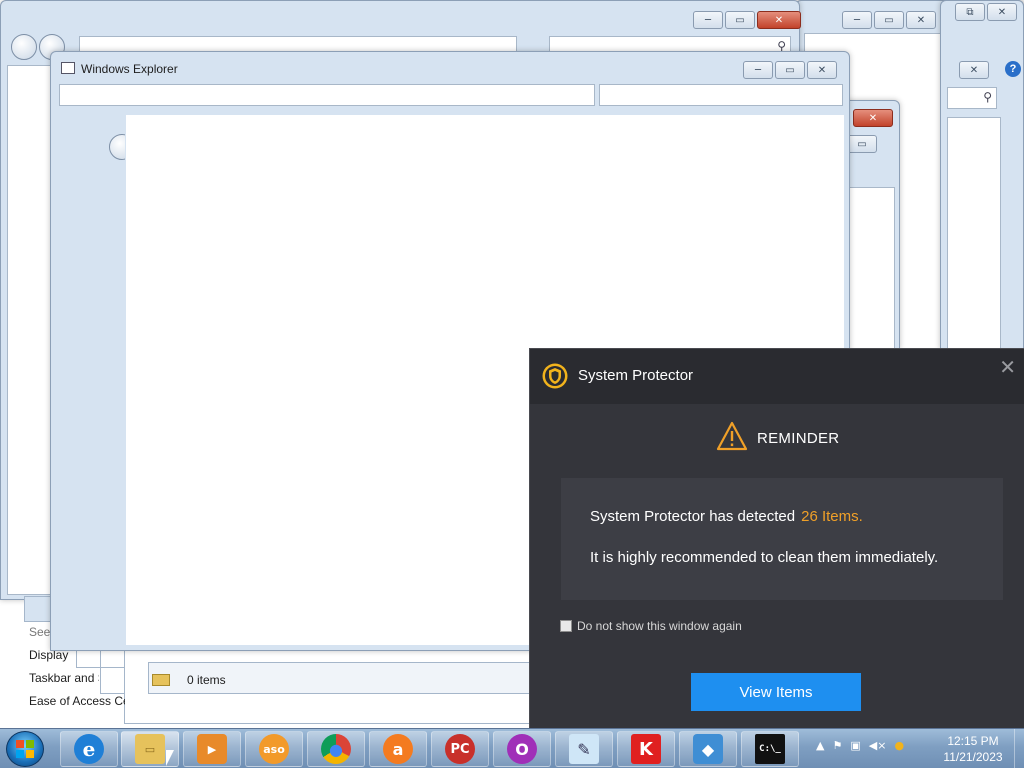 Image resolution: width=1024 pixels, height=768 pixels. Describe the element at coordinates (855, 745) in the screenshot. I see `network-icon: ▣` at that location.